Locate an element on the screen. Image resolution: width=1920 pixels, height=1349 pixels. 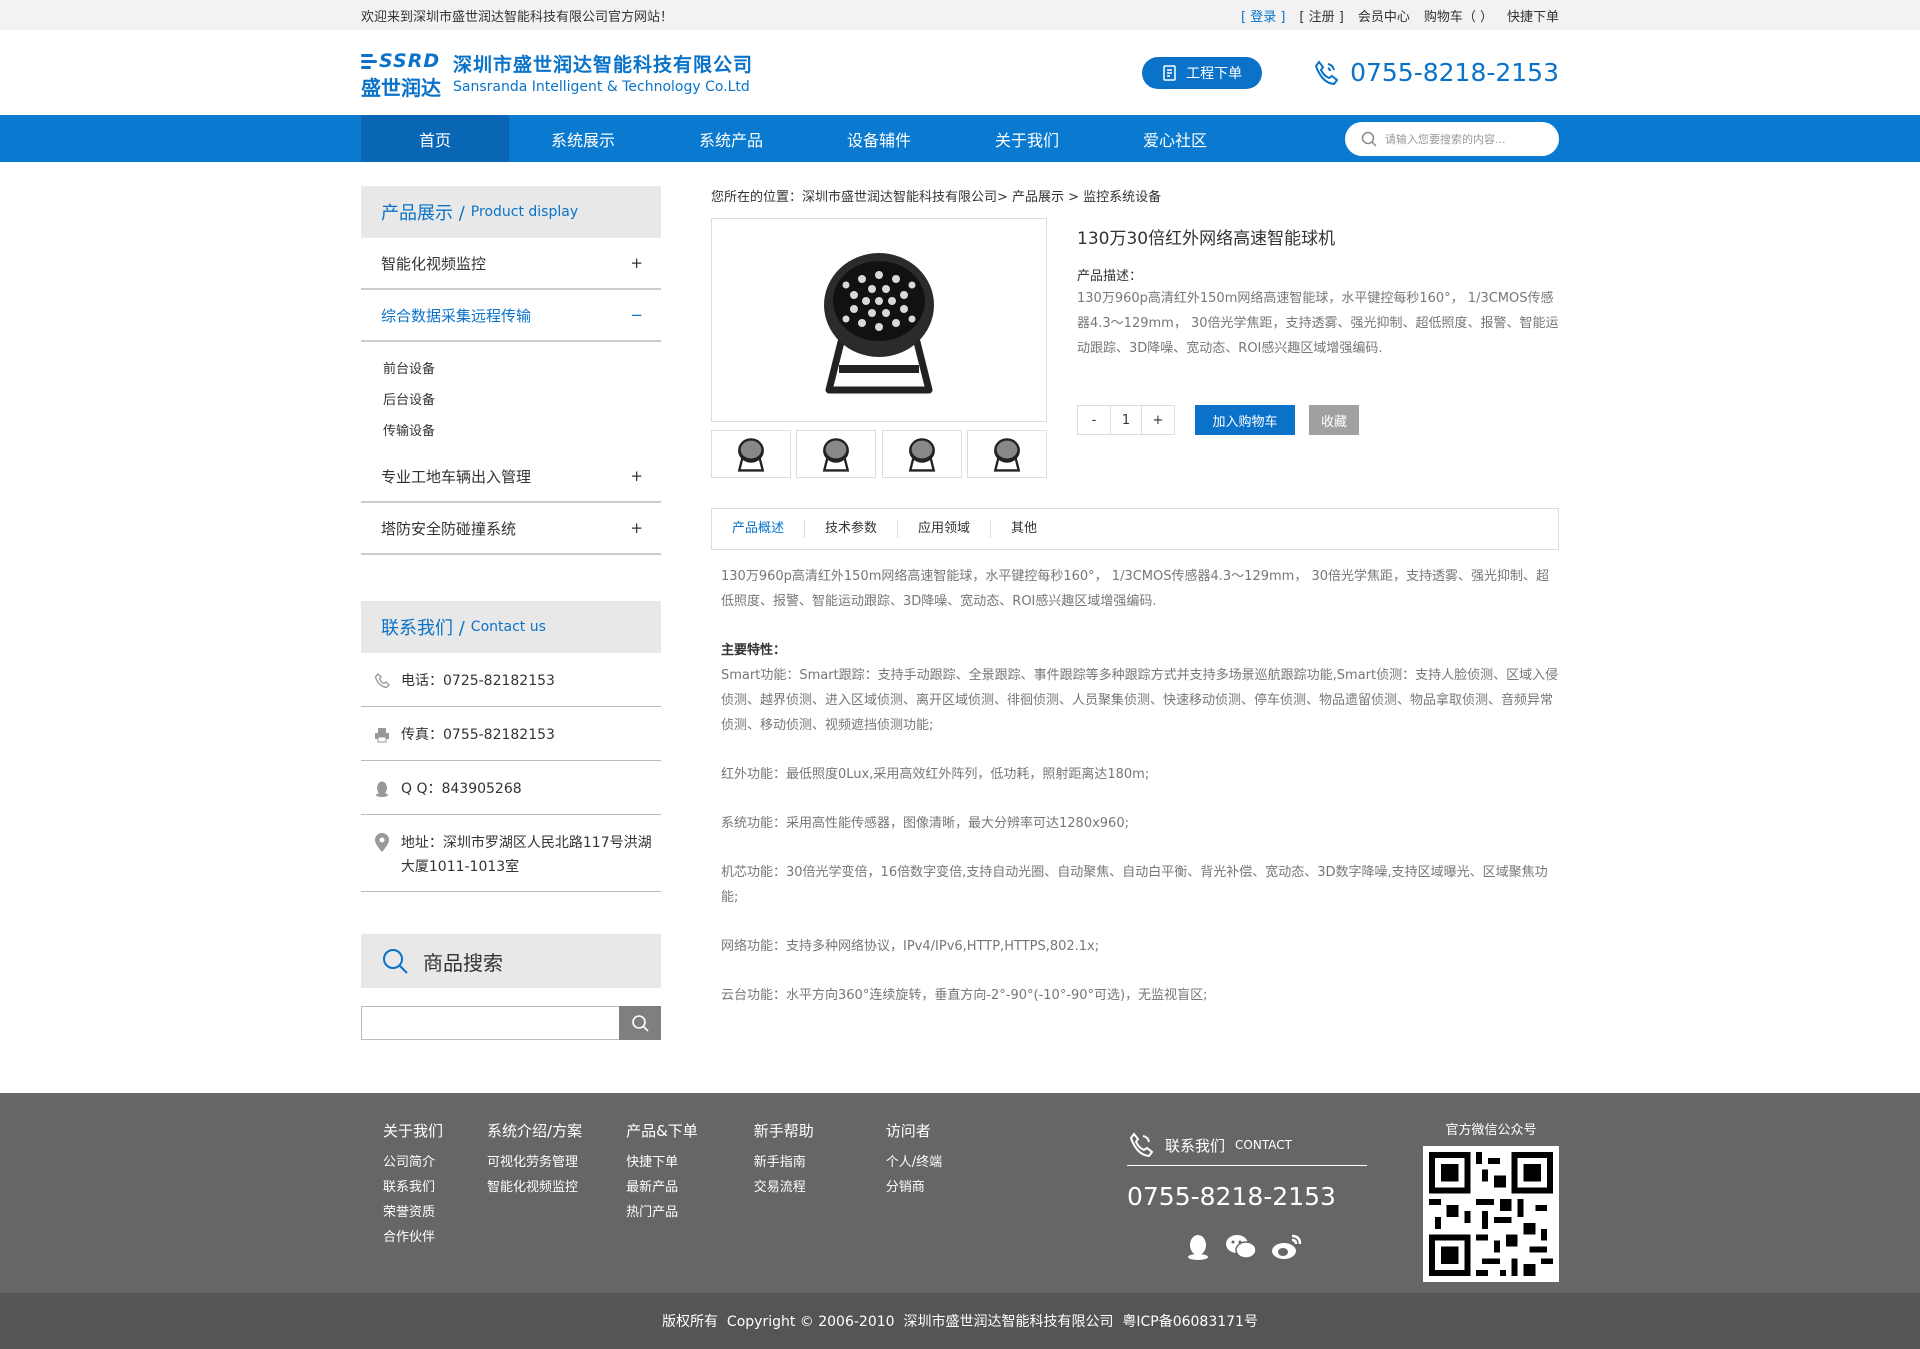
nav-home: 首页 is located at coordinates (435, 138).